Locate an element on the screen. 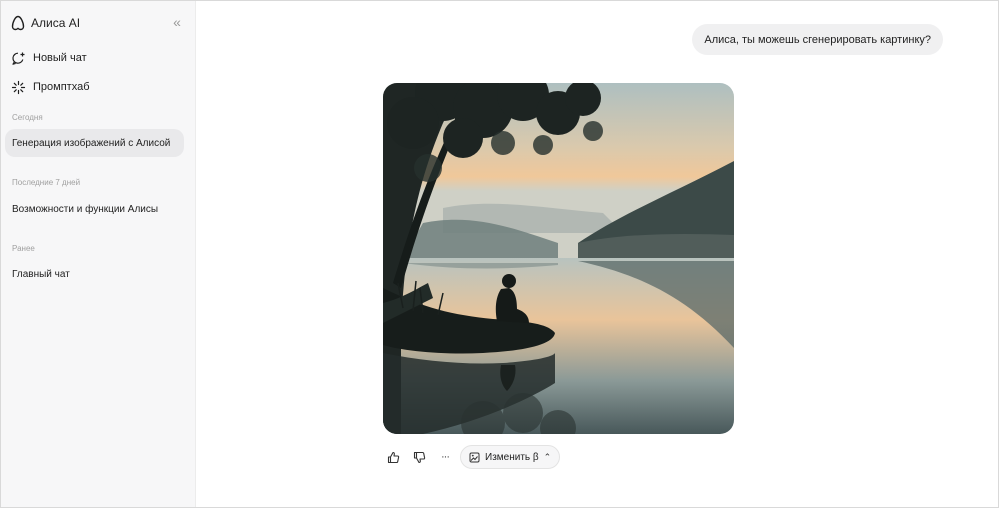  like-button is located at coordinates (393, 457).